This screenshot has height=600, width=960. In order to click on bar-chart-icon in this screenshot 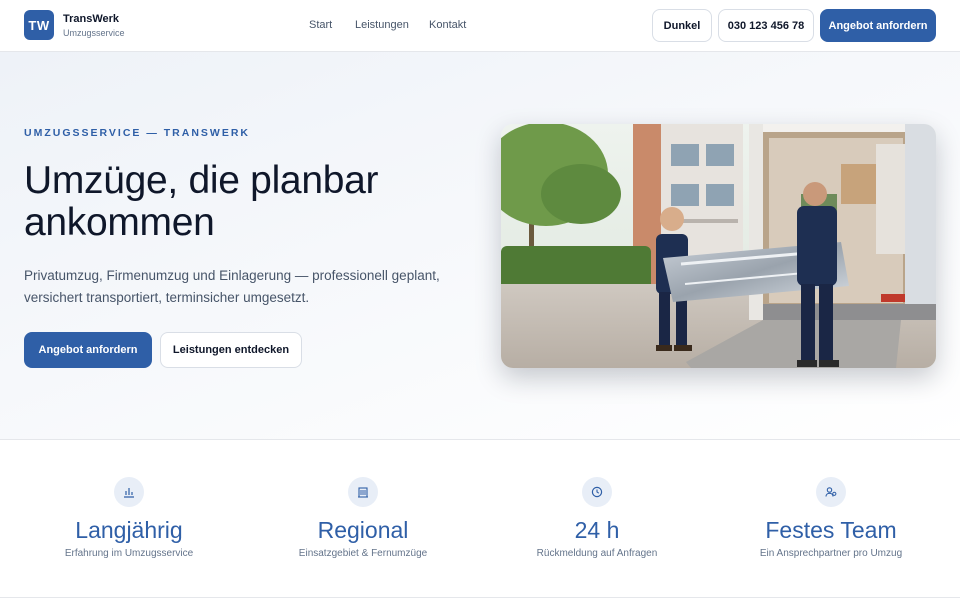, I will do `click(129, 492)`.